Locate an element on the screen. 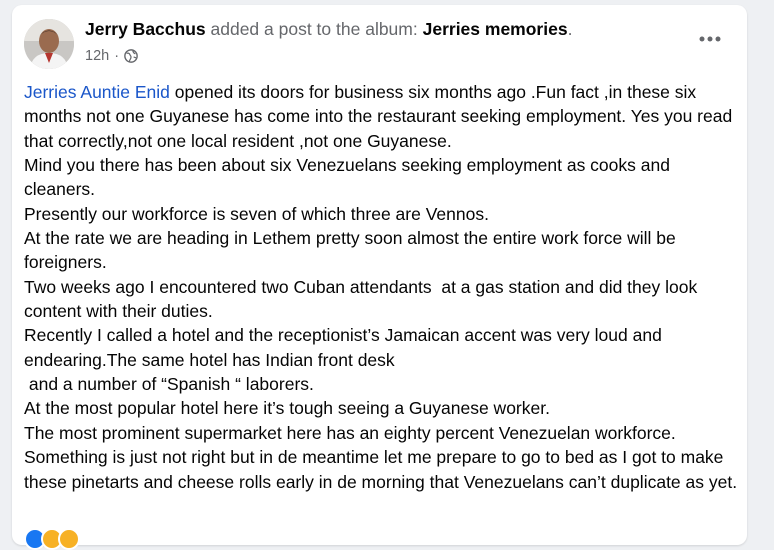 This screenshot has height=550, width=774. care-reaction-icon is located at coordinates (69, 539).